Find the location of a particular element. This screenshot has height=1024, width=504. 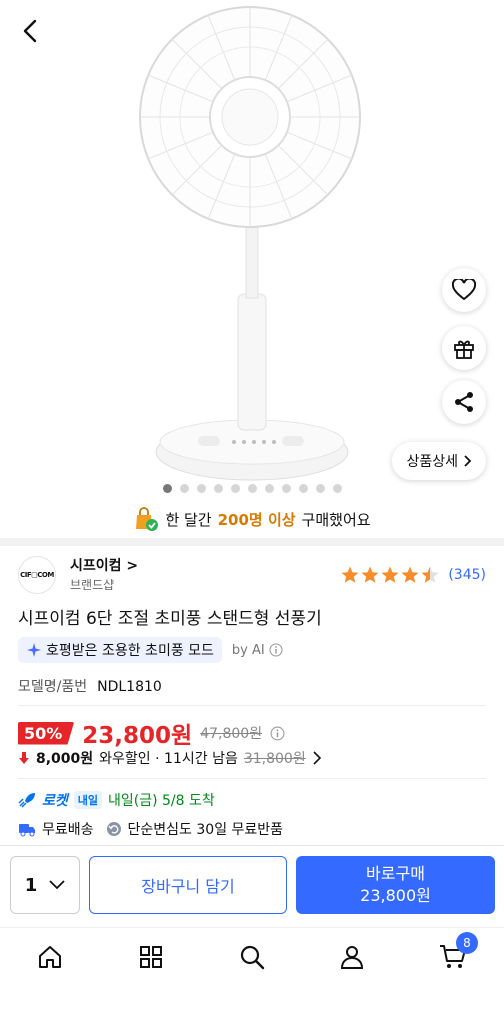

buy-now-price: 23,800원 is located at coordinates (395, 895).